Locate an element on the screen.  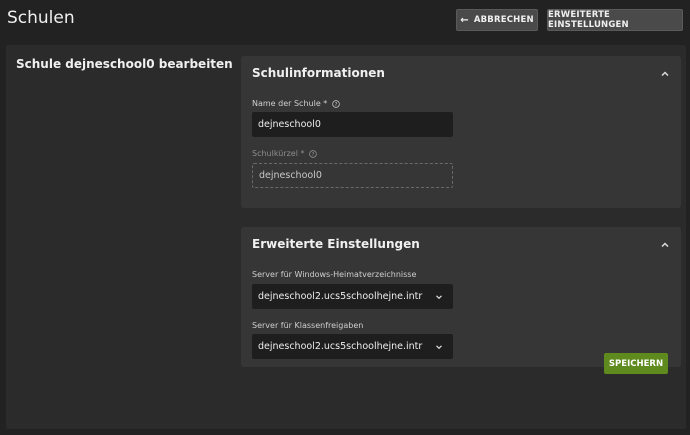
school-short-label: Schulkürzel * ? is located at coordinates (285, 153).